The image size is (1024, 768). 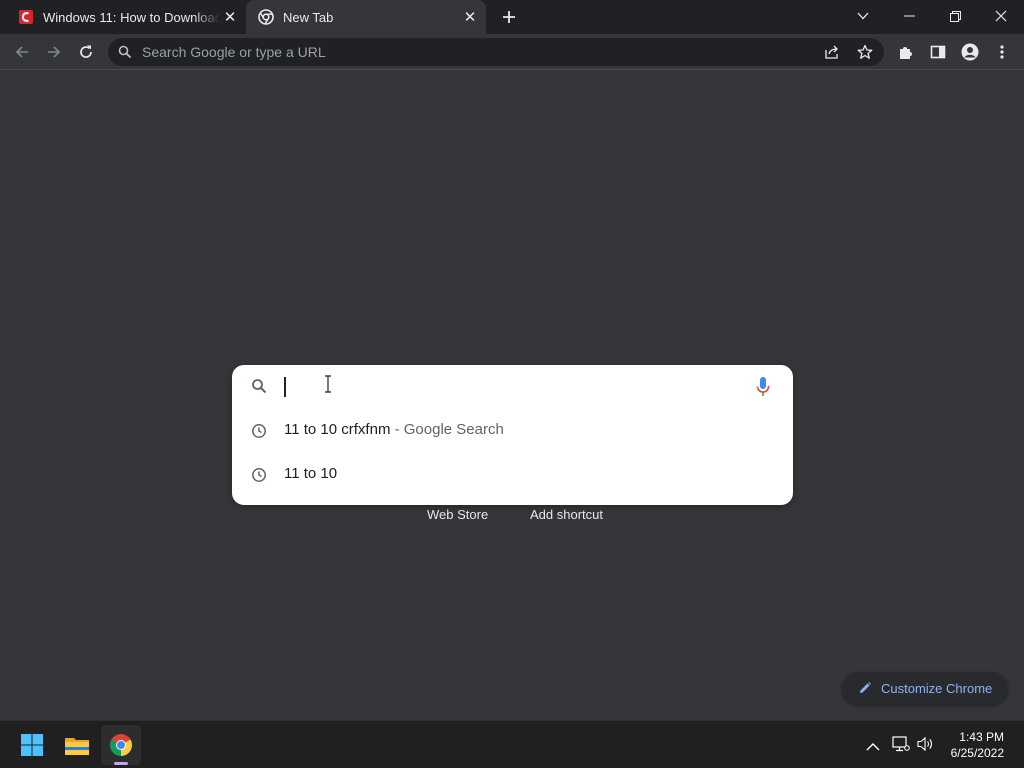 I want to click on taskbar-time: 1:43 PM, so click(x=981, y=737).